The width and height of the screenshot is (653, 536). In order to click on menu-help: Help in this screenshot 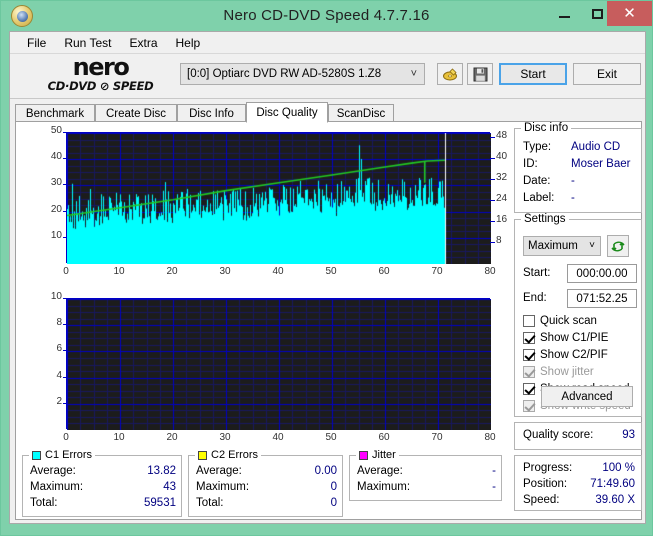, I will do `click(188, 43)`.